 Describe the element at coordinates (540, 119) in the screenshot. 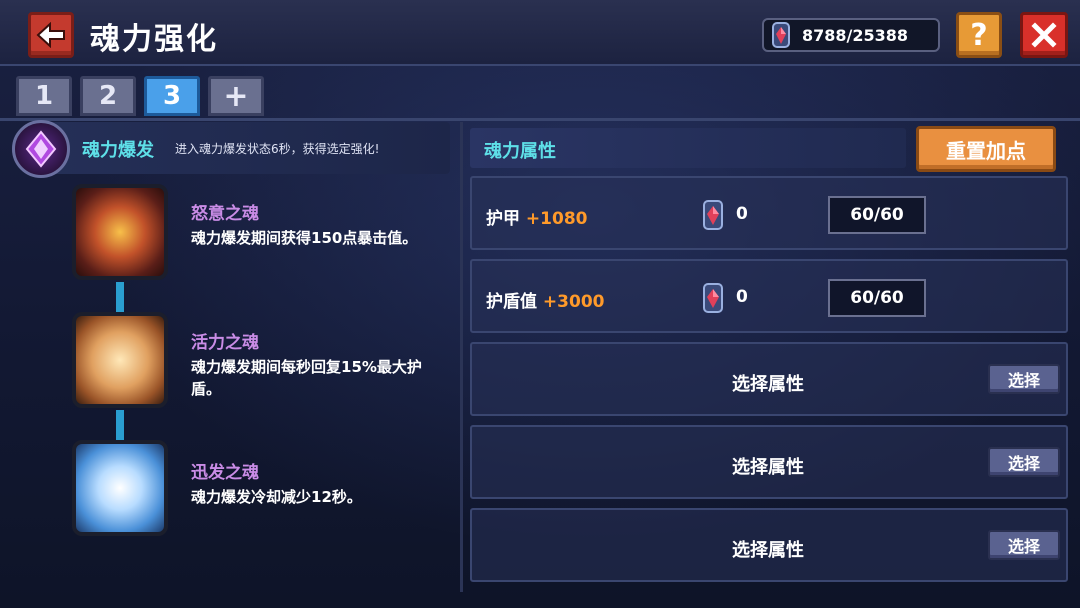

I see `panel-top-border` at that location.